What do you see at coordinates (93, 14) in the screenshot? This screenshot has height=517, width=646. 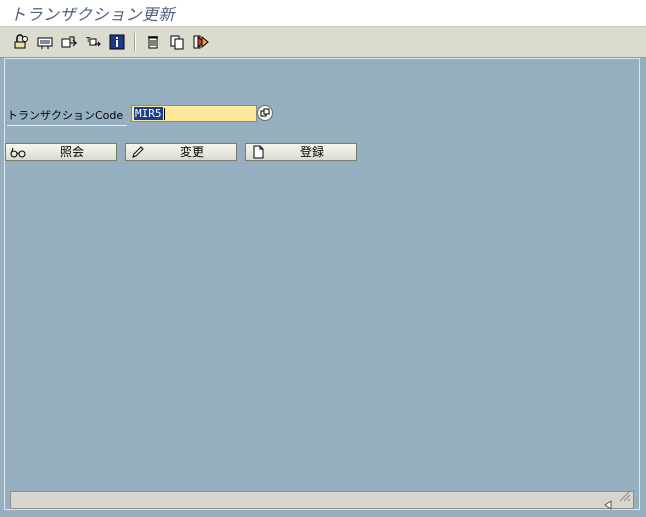 I see `window-title: トランザクション更新` at bounding box center [93, 14].